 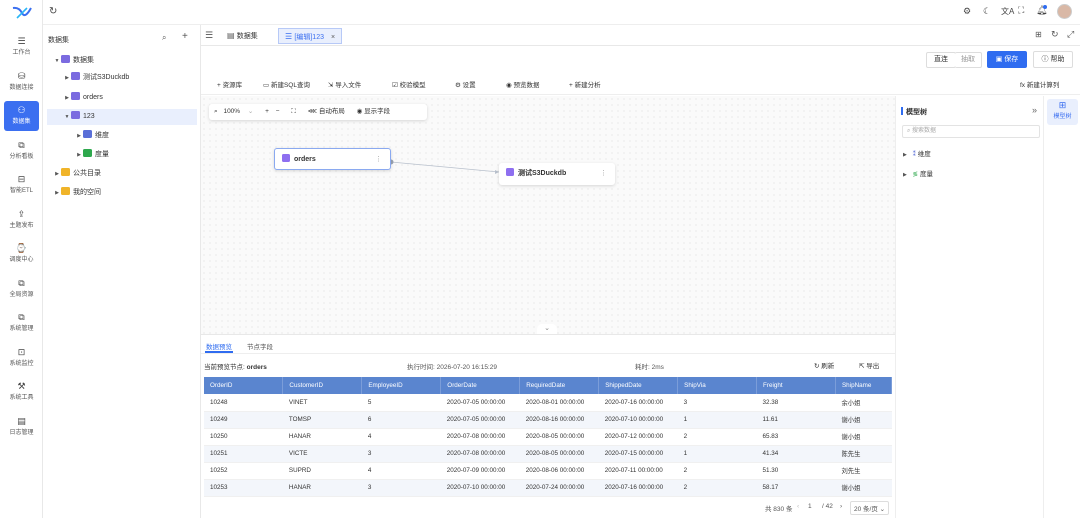 I want to click on measure-icon, so click(x=87, y=153).